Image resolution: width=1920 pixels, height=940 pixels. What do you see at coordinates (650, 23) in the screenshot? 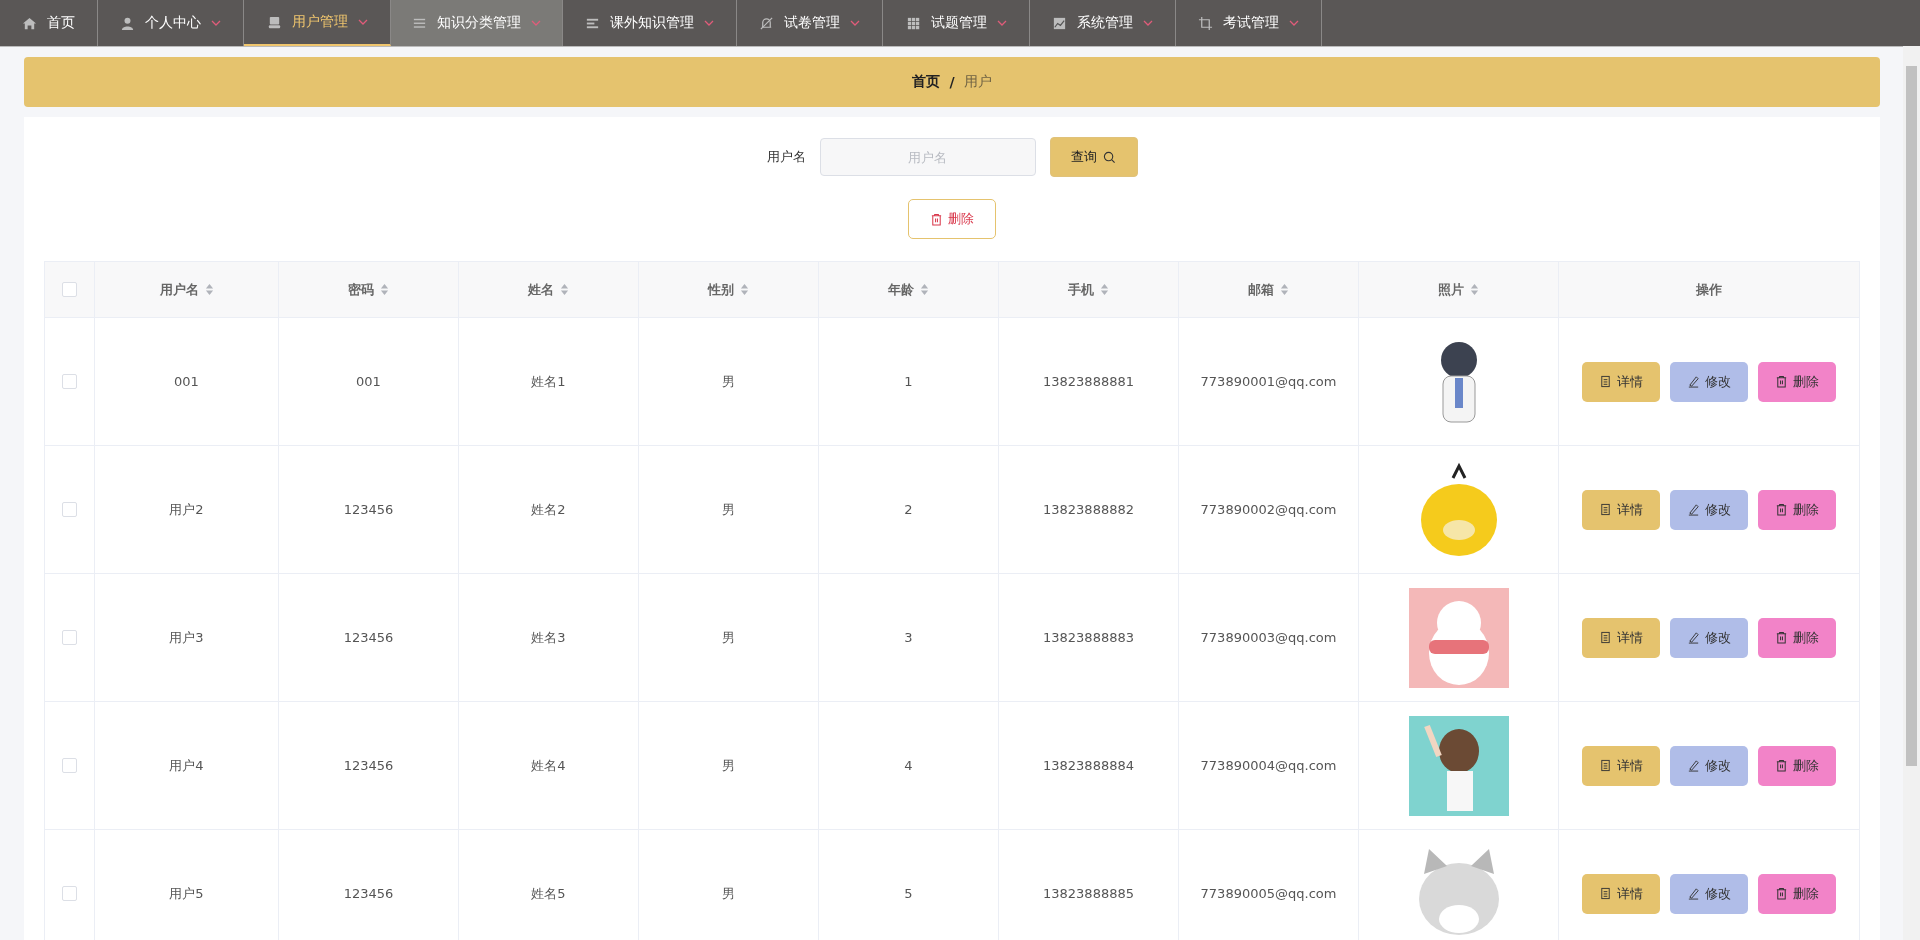
I see `nav-tab: 课外知识管理` at bounding box center [650, 23].